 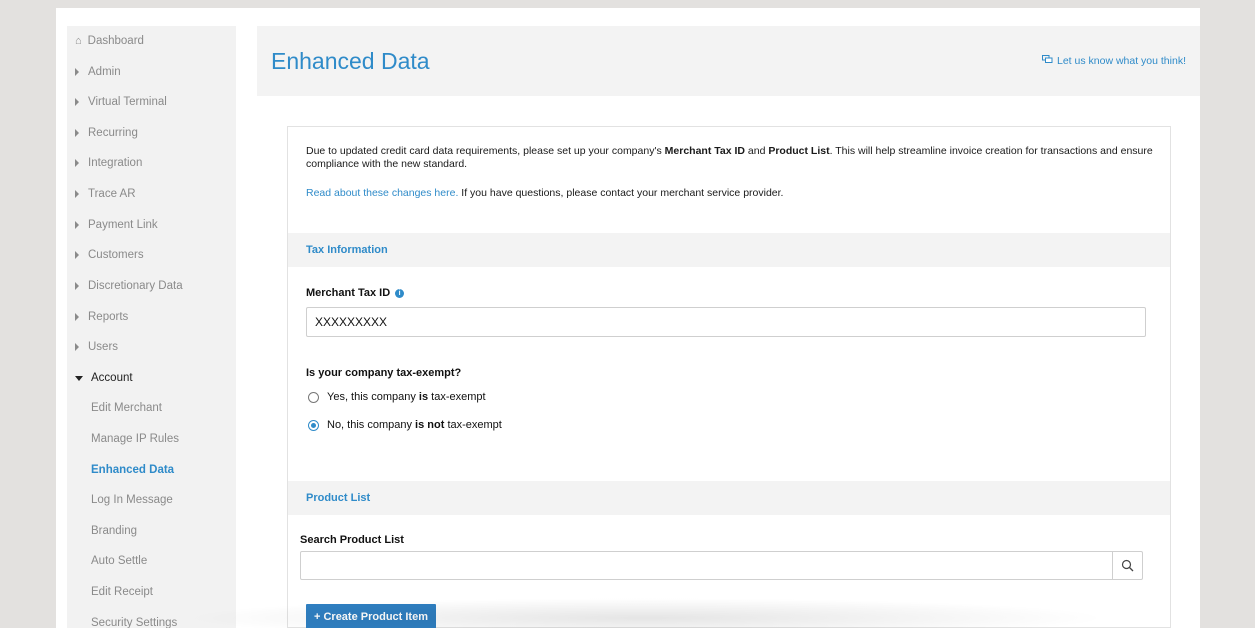 What do you see at coordinates (371, 425) in the screenshot?
I see `radio-label-part: No, this company` at bounding box center [371, 425].